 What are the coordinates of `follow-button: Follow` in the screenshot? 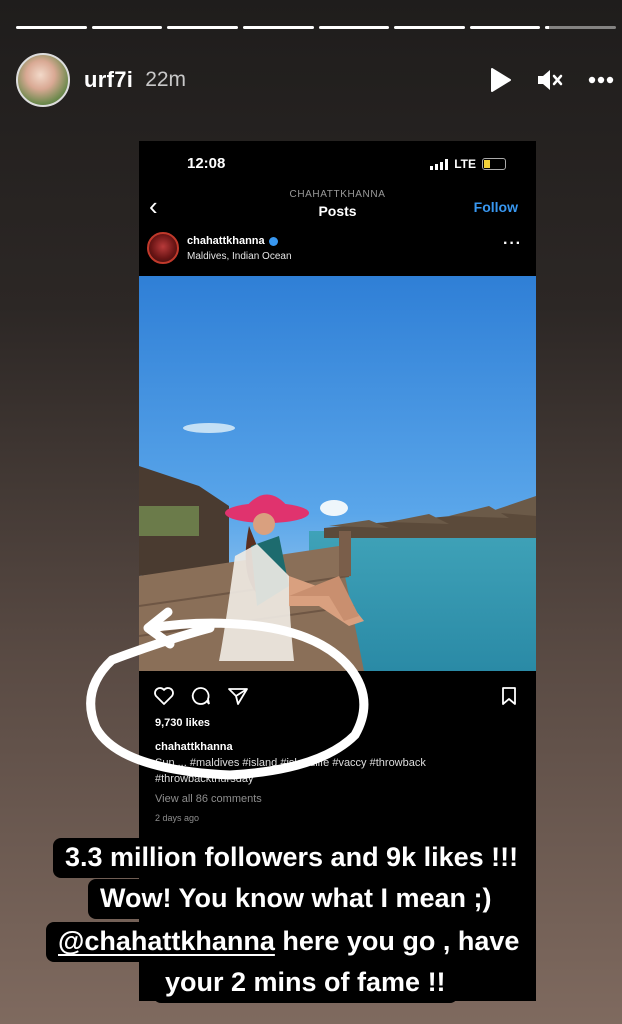 It's located at (496, 207).